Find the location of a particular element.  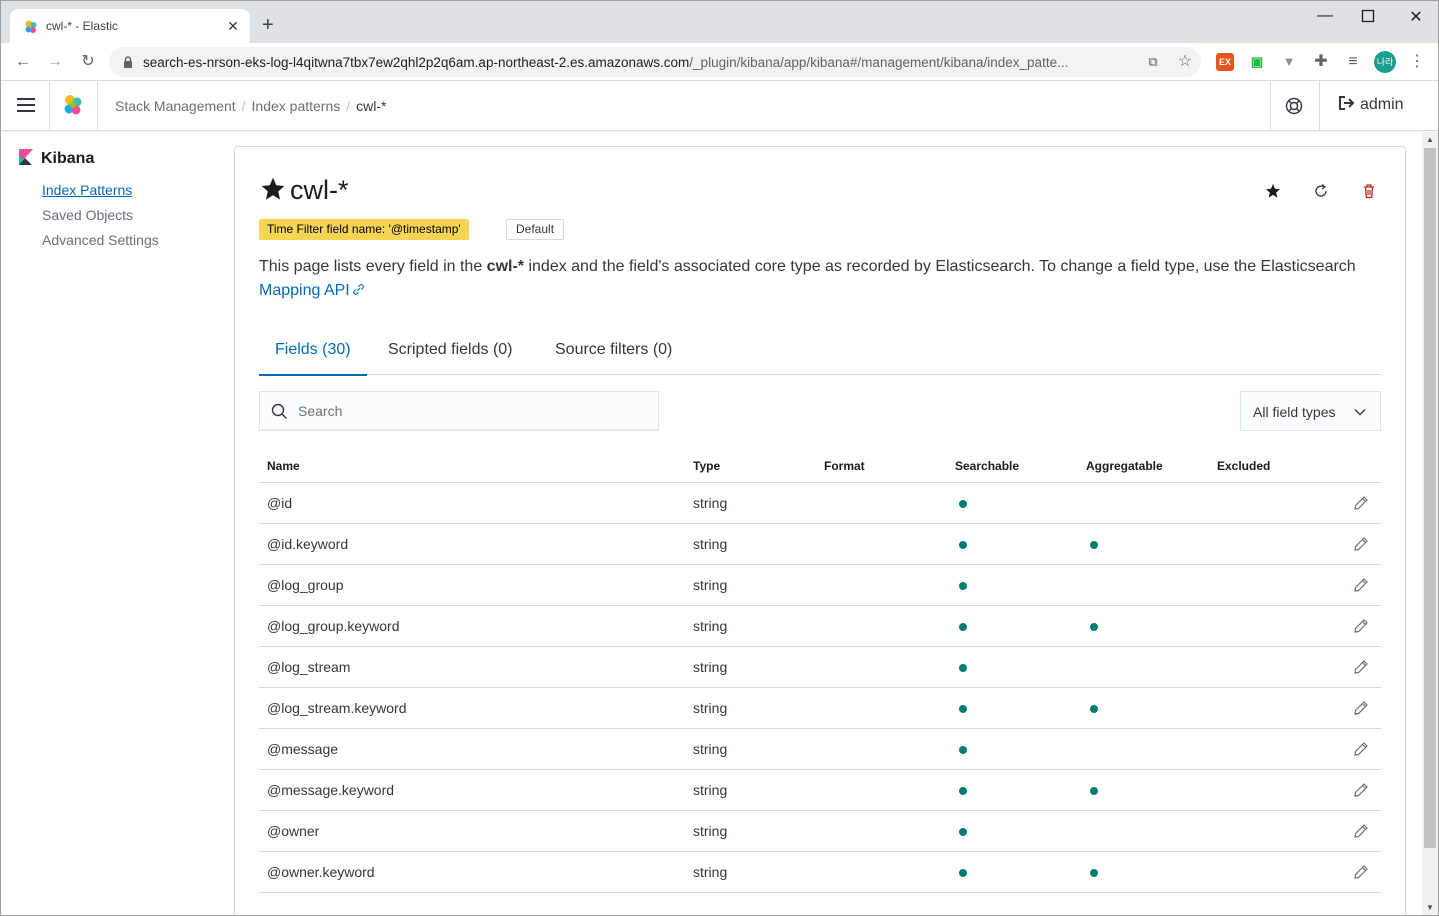

set-default-star-icon is located at coordinates (1273, 191).